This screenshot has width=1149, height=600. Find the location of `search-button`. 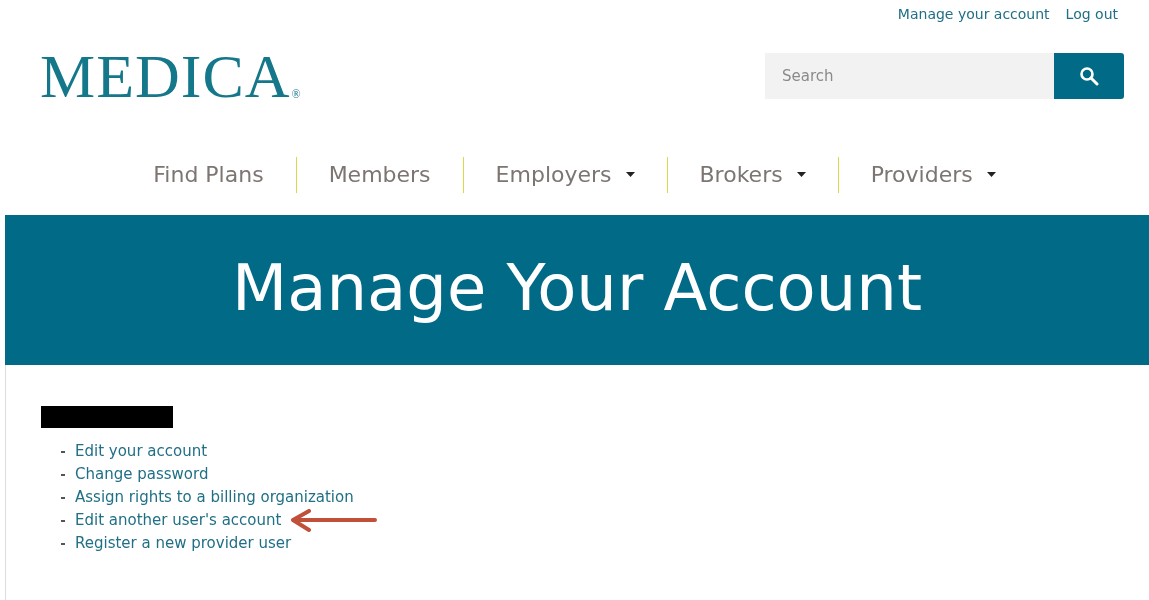

search-button is located at coordinates (1089, 76).